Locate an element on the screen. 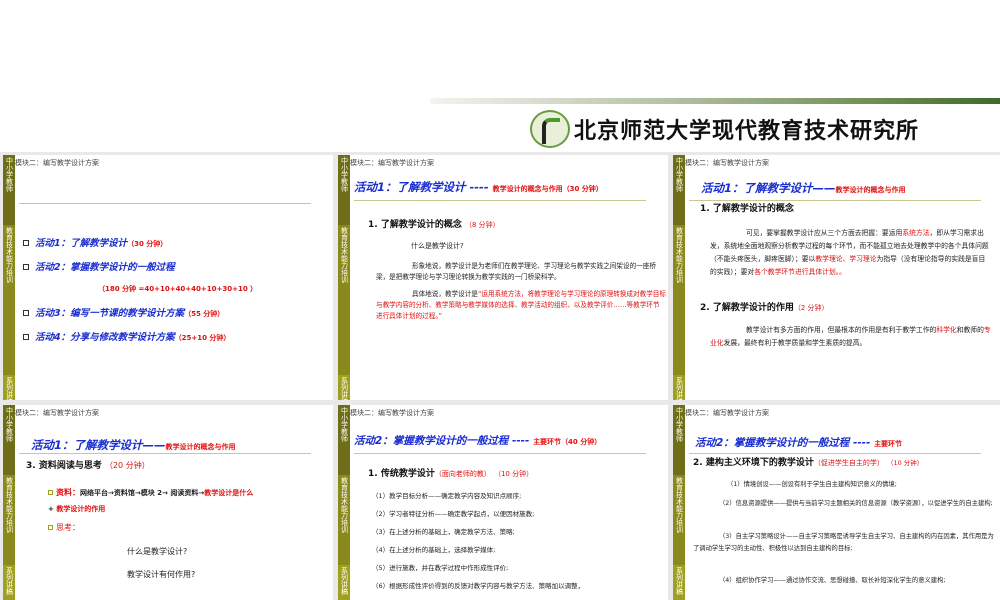  slide-title: 活动2：掌握教学设计的一般过程 ---- 主要环节（40 分钟） is located at coordinates (478, 441).